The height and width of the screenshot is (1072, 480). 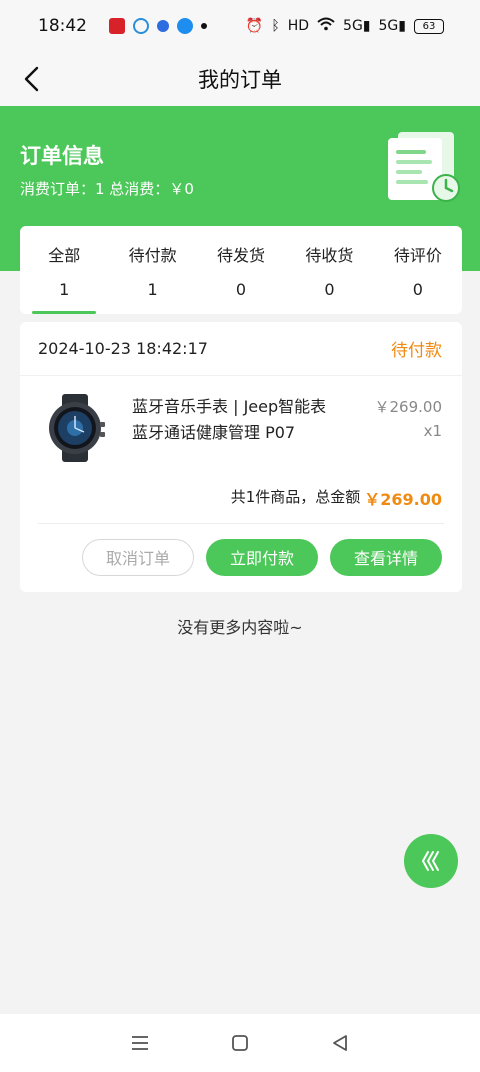 What do you see at coordinates (424, 167) in the screenshot?
I see `receipt-clock-icon` at bounding box center [424, 167].